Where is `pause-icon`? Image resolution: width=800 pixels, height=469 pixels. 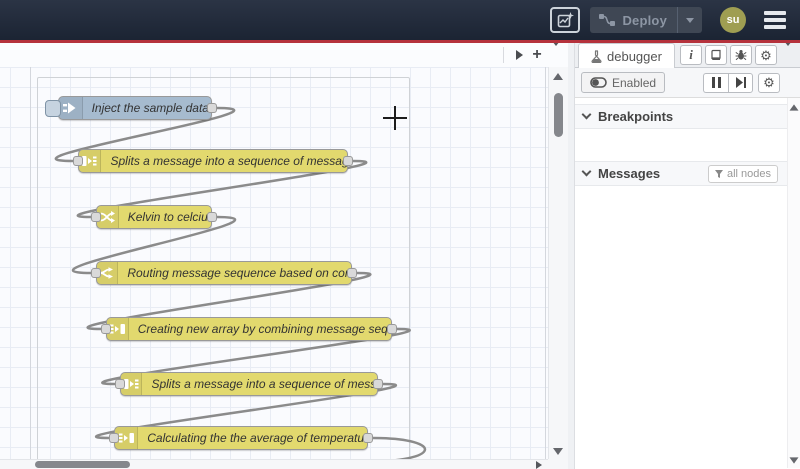 pause-icon is located at coordinates (716, 82).